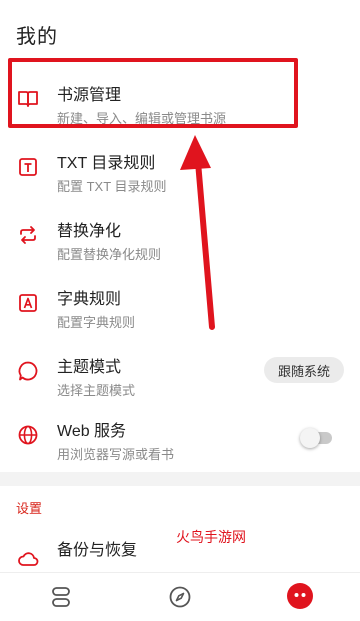 The height and width of the screenshot is (621, 360). I want to click on bottom-navigation, so click(180, 596).